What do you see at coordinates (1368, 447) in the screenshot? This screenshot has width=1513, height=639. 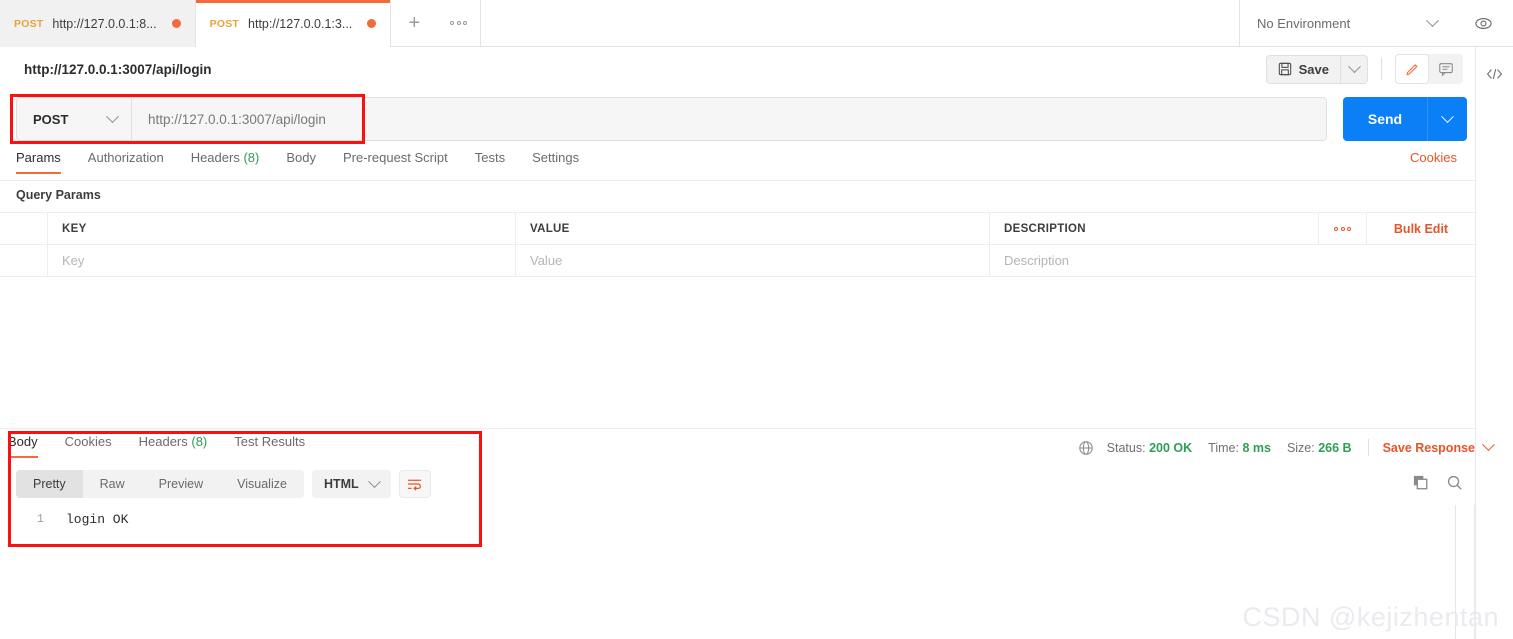 I see `status-divider` at bounding box center [1368, 447].